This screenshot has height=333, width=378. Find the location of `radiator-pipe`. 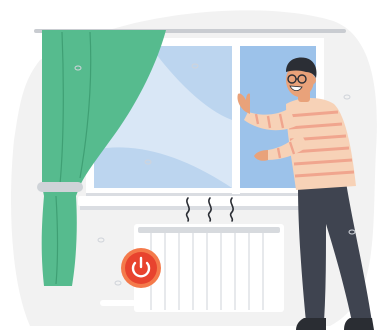

radiator-pipe is located at coordinates (118, 303).